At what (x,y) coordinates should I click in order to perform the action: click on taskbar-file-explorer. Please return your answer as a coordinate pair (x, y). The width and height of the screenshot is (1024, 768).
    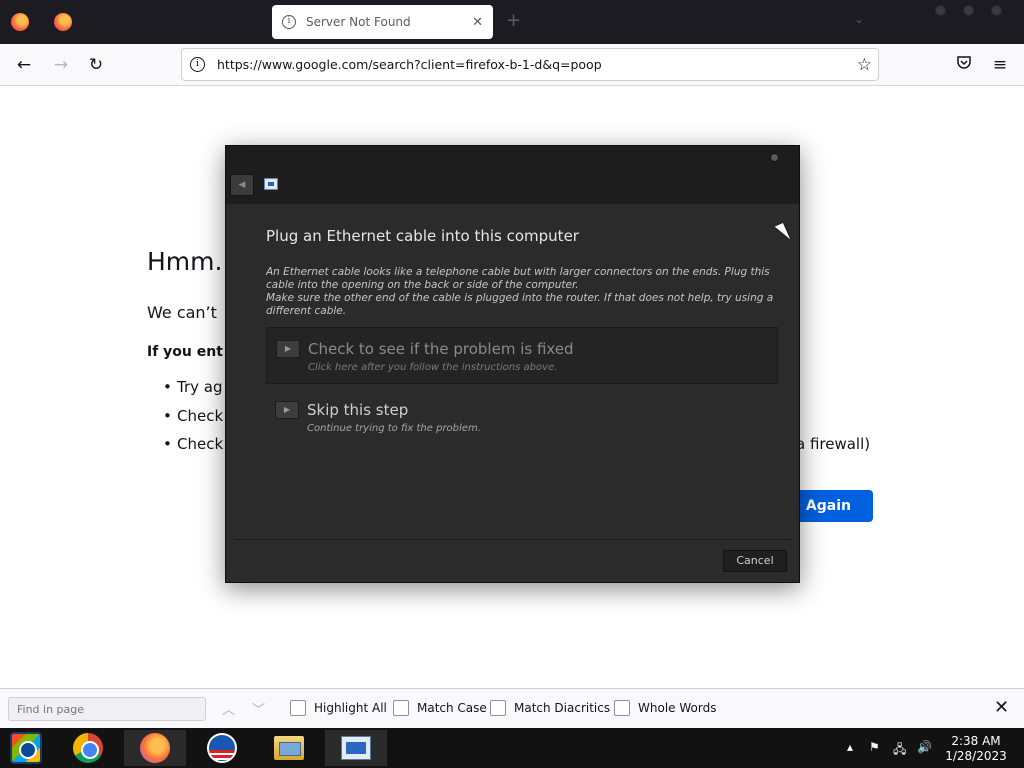
    Looking at the image, I should click on (289, 748).